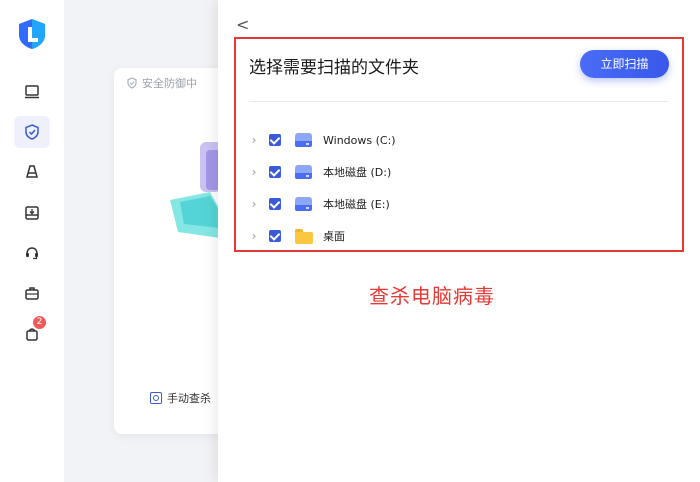  I want to click on folder-label: 本地磁盘 (E:), so click(356, 204).